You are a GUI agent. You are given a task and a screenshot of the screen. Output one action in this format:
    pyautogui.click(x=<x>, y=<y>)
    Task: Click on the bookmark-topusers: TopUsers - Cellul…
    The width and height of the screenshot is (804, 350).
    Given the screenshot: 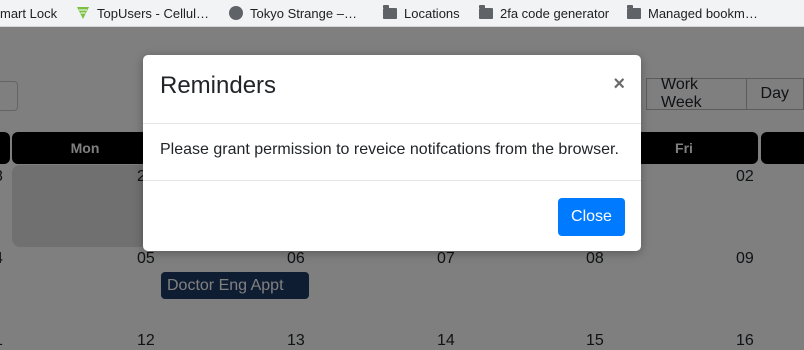 What is the action you would take?
    pyautogui.click(x=142, y=13)
    